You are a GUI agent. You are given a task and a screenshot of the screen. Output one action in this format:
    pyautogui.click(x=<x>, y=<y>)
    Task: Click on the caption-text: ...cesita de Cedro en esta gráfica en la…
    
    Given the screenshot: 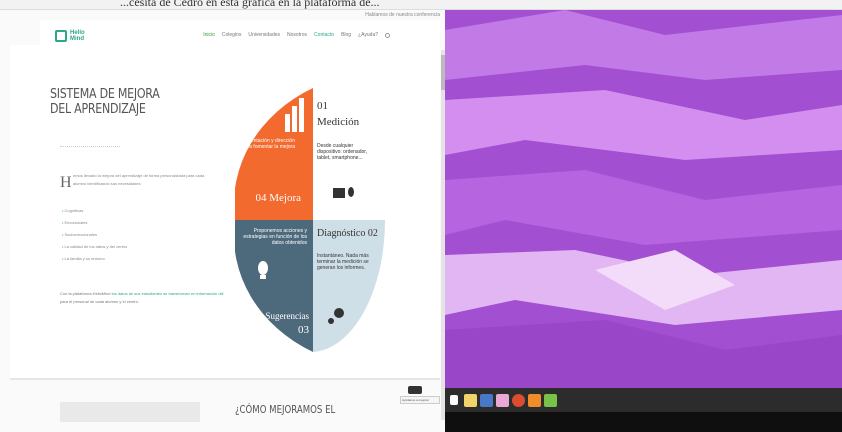 What is the action you would take?
    pyautogui.click(x=250, y=4)
    